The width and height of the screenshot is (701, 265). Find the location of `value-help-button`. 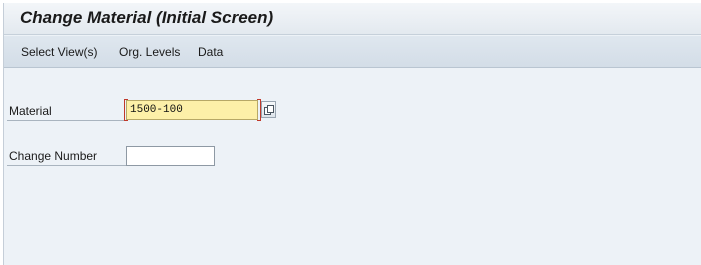

value-help-button is located at coordinates (268, 109).